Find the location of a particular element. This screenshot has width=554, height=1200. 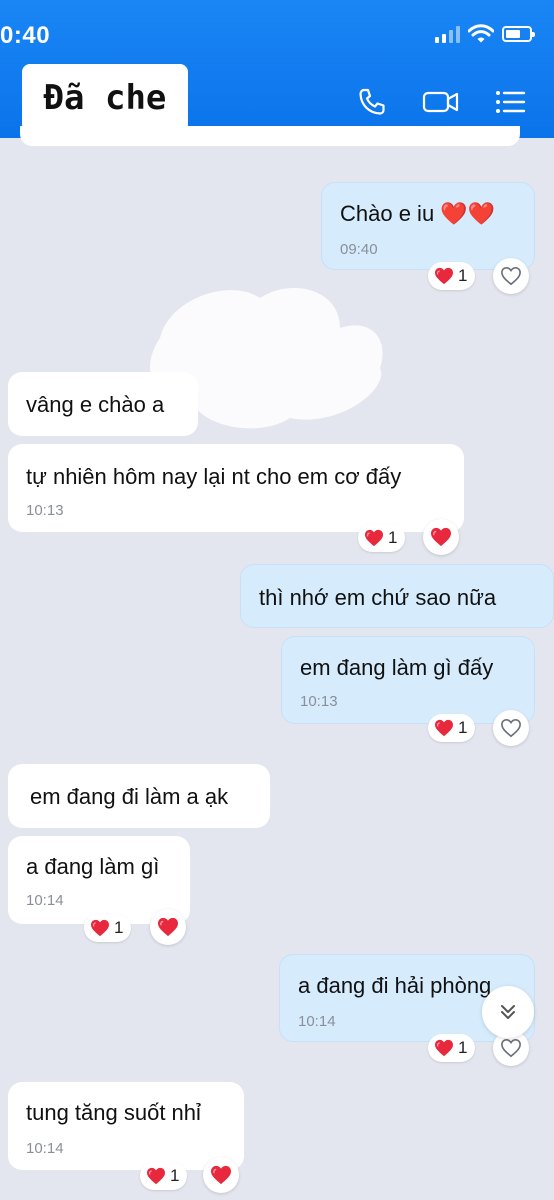

video-call-icon is located at coordinates (441, 102).